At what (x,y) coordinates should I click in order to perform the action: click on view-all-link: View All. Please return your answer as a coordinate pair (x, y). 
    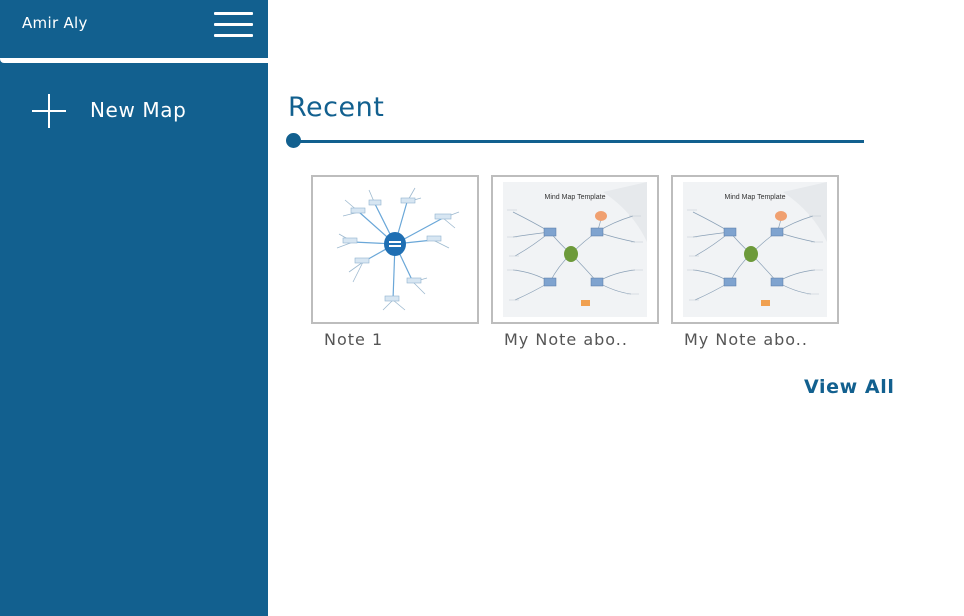
    Looking at the image, I should click on (849, 387).